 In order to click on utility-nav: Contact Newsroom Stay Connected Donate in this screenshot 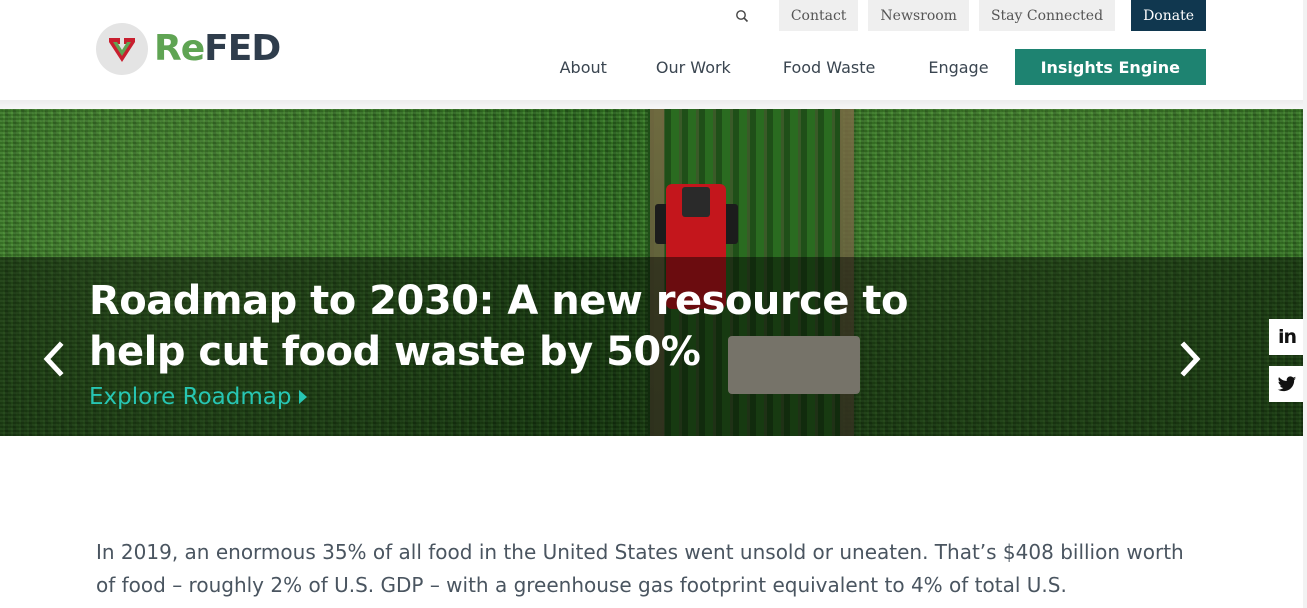, I will do `click(966, 15)`.